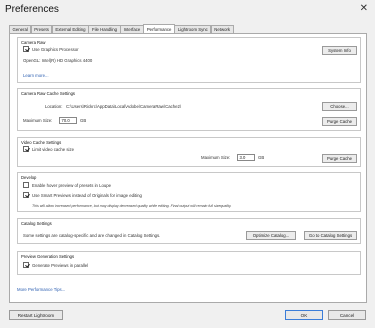 This screenshot has width=375, height=328. What do you see at coordinates (83, 120) in the screenshot?
I see `cache-size-unit: GB` at bounding box center [83, 120].